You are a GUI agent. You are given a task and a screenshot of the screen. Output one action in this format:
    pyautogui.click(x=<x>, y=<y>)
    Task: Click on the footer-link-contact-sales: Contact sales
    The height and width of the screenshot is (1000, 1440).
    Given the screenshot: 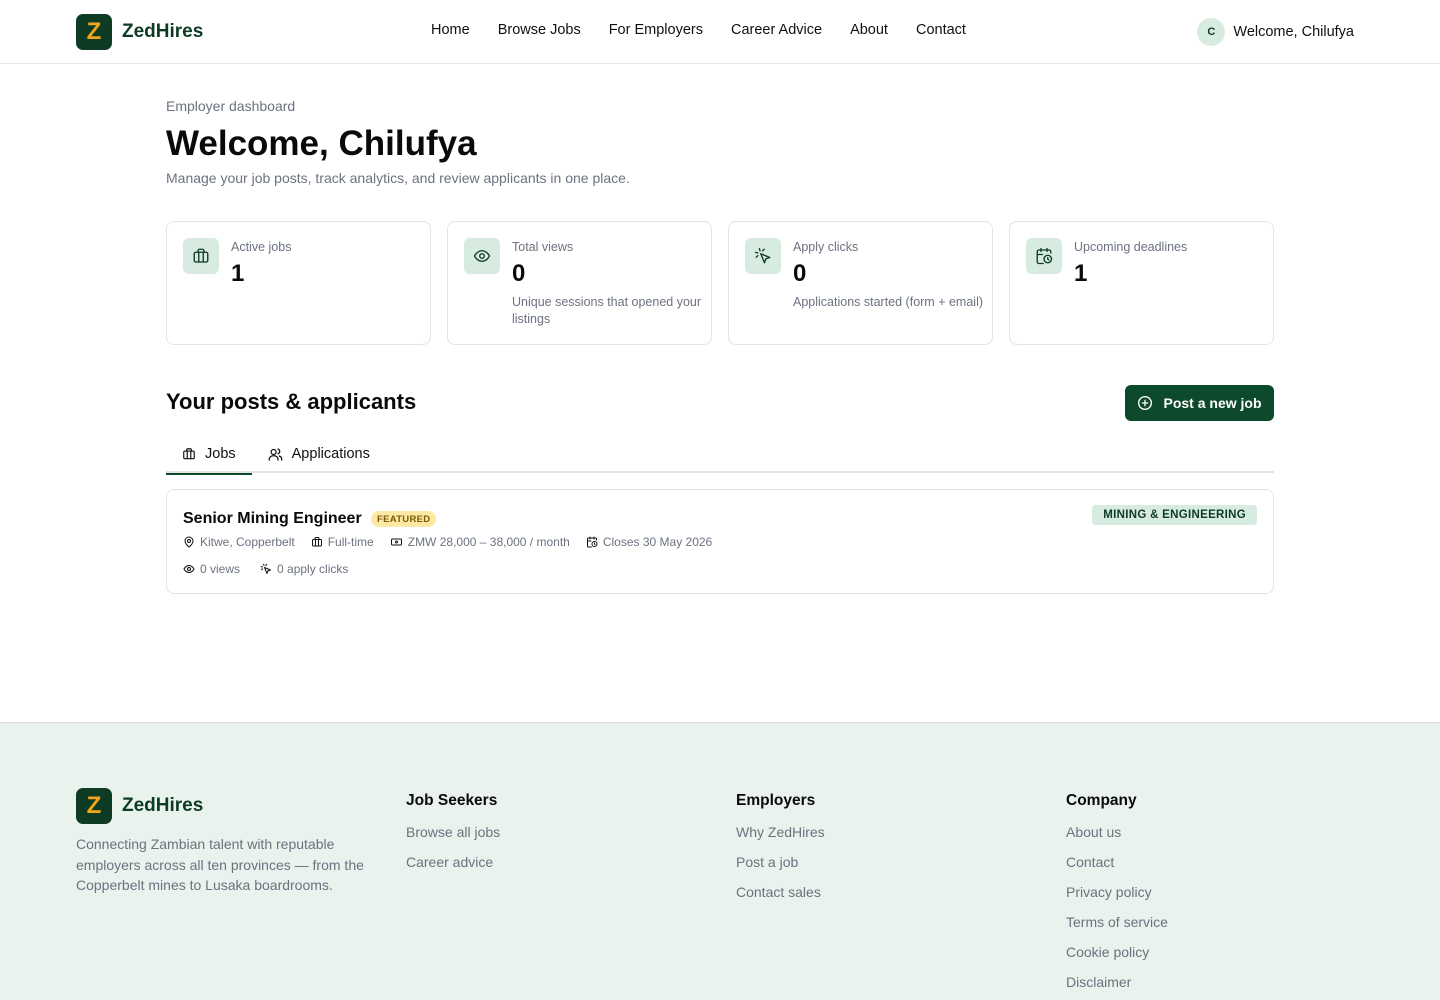 What is the action you would take?
    pyautogui.click(x=780, y=892)
    